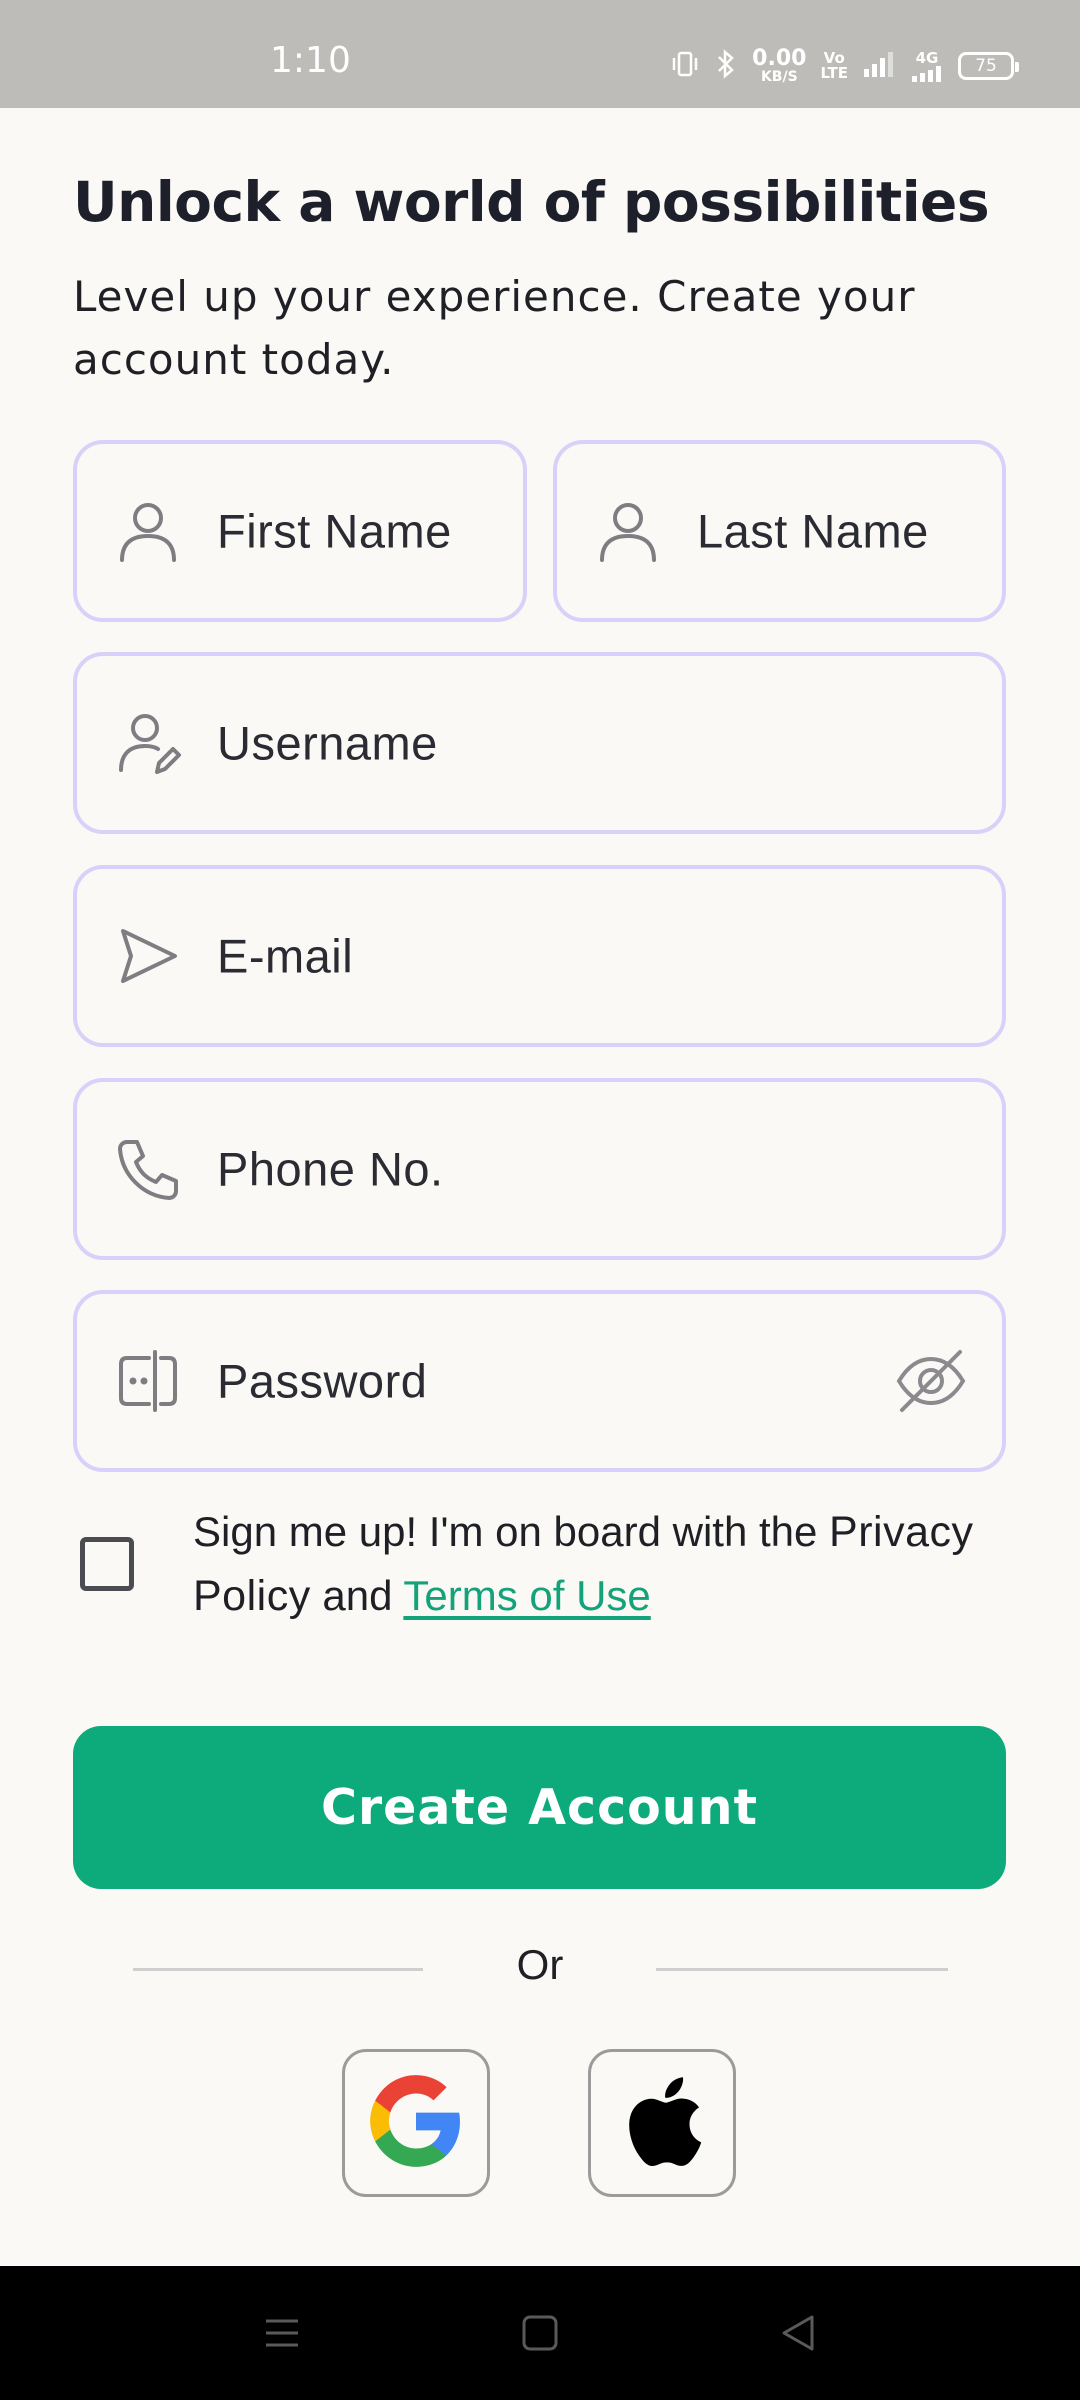  Describe the element at coordinates (540, 1964) in the screenshot. I see `or-divider-text: Or` at that location.